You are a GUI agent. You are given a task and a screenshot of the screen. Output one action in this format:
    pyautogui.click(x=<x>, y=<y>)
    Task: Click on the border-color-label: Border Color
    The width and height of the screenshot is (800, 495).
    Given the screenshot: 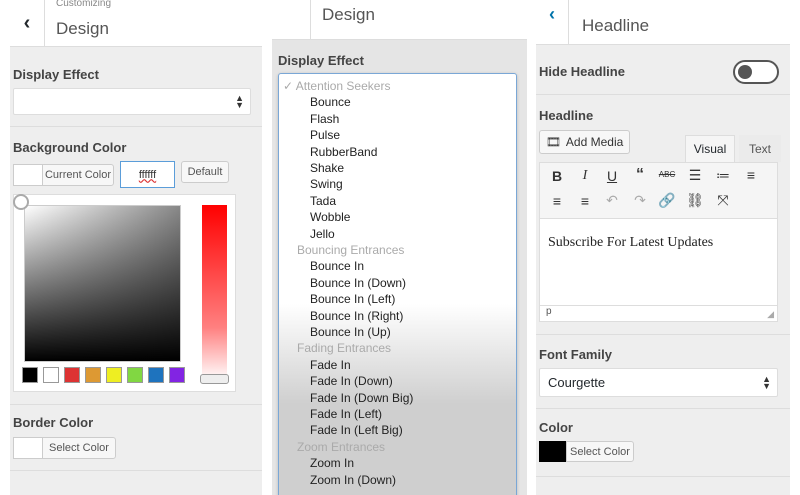 What is the action you would take?
    pyautogui.click(x=53, y=422)
    